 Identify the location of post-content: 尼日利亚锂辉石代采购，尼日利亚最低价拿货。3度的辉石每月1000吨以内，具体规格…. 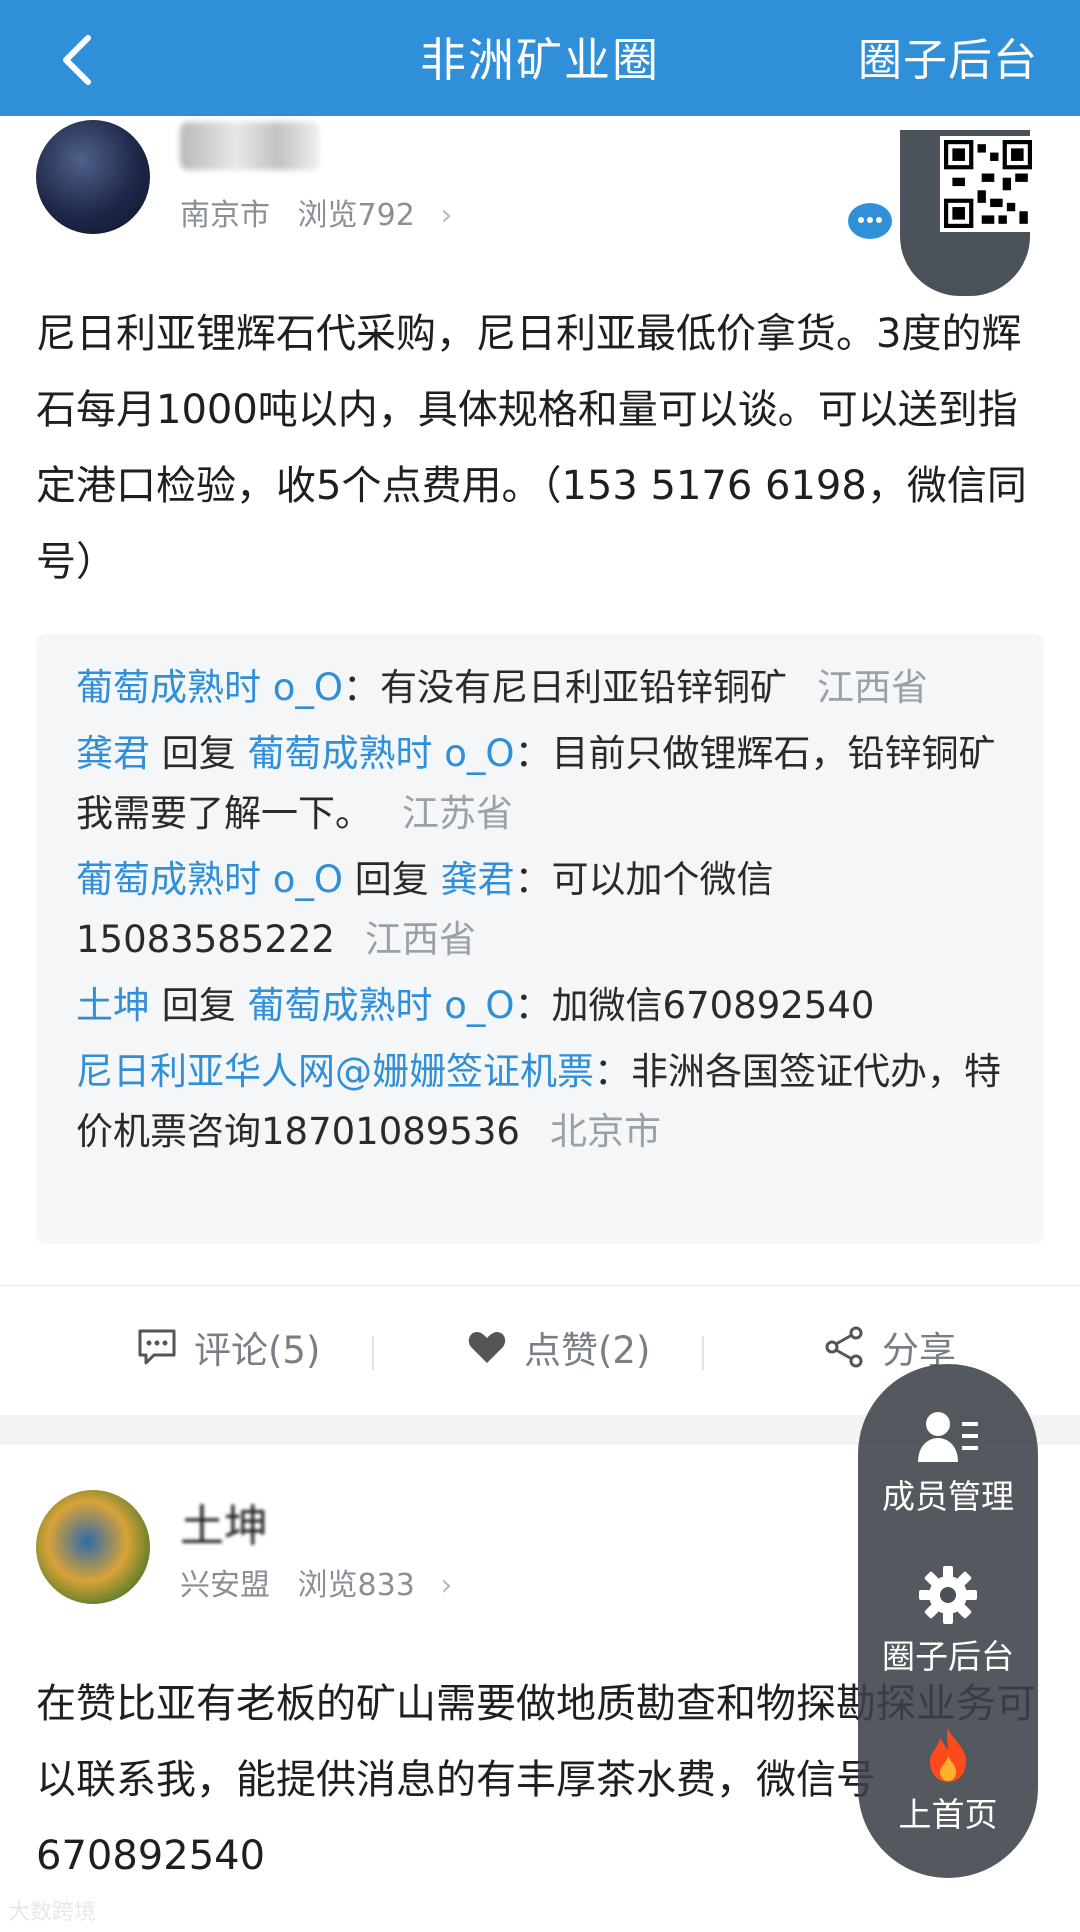
(531, 448).